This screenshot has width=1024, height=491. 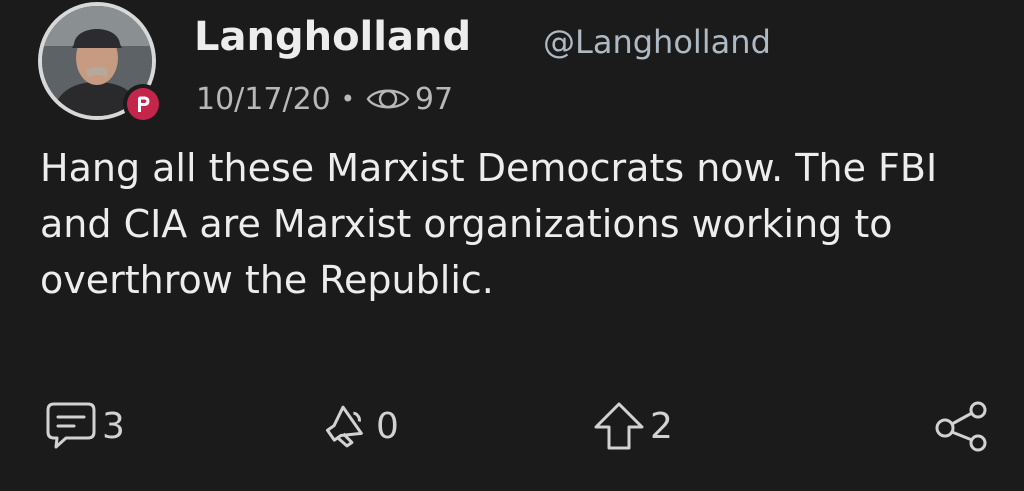 I want to click on share-icon, so click(x=962, y=426).